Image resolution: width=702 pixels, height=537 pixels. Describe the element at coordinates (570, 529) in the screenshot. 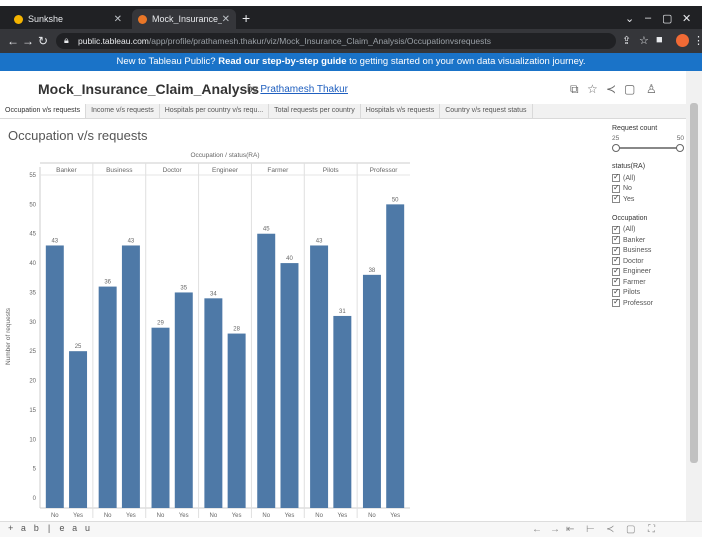

I see `revert-icon: ⇤` at that location.